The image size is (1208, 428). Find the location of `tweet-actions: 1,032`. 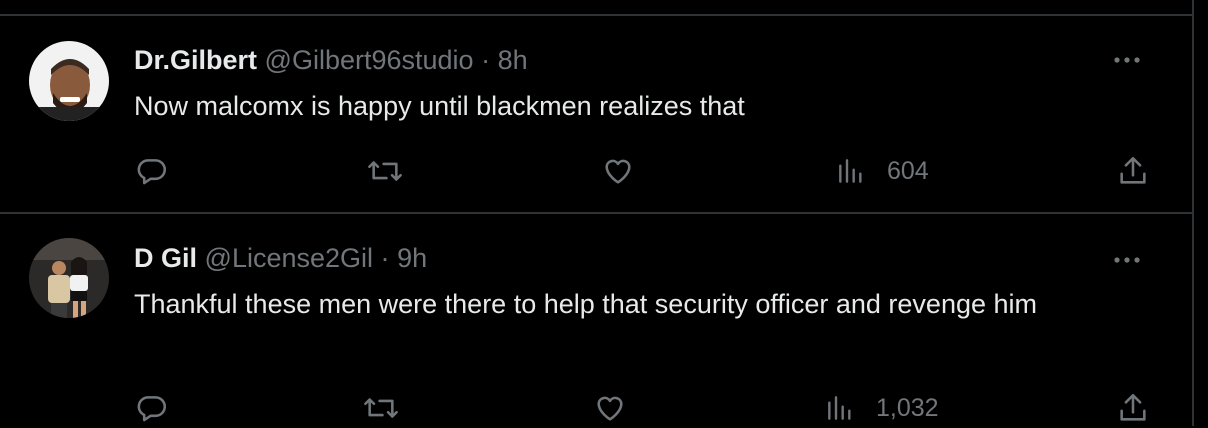

tweet-actions: 1,032 is located at coordinates (596, 408).